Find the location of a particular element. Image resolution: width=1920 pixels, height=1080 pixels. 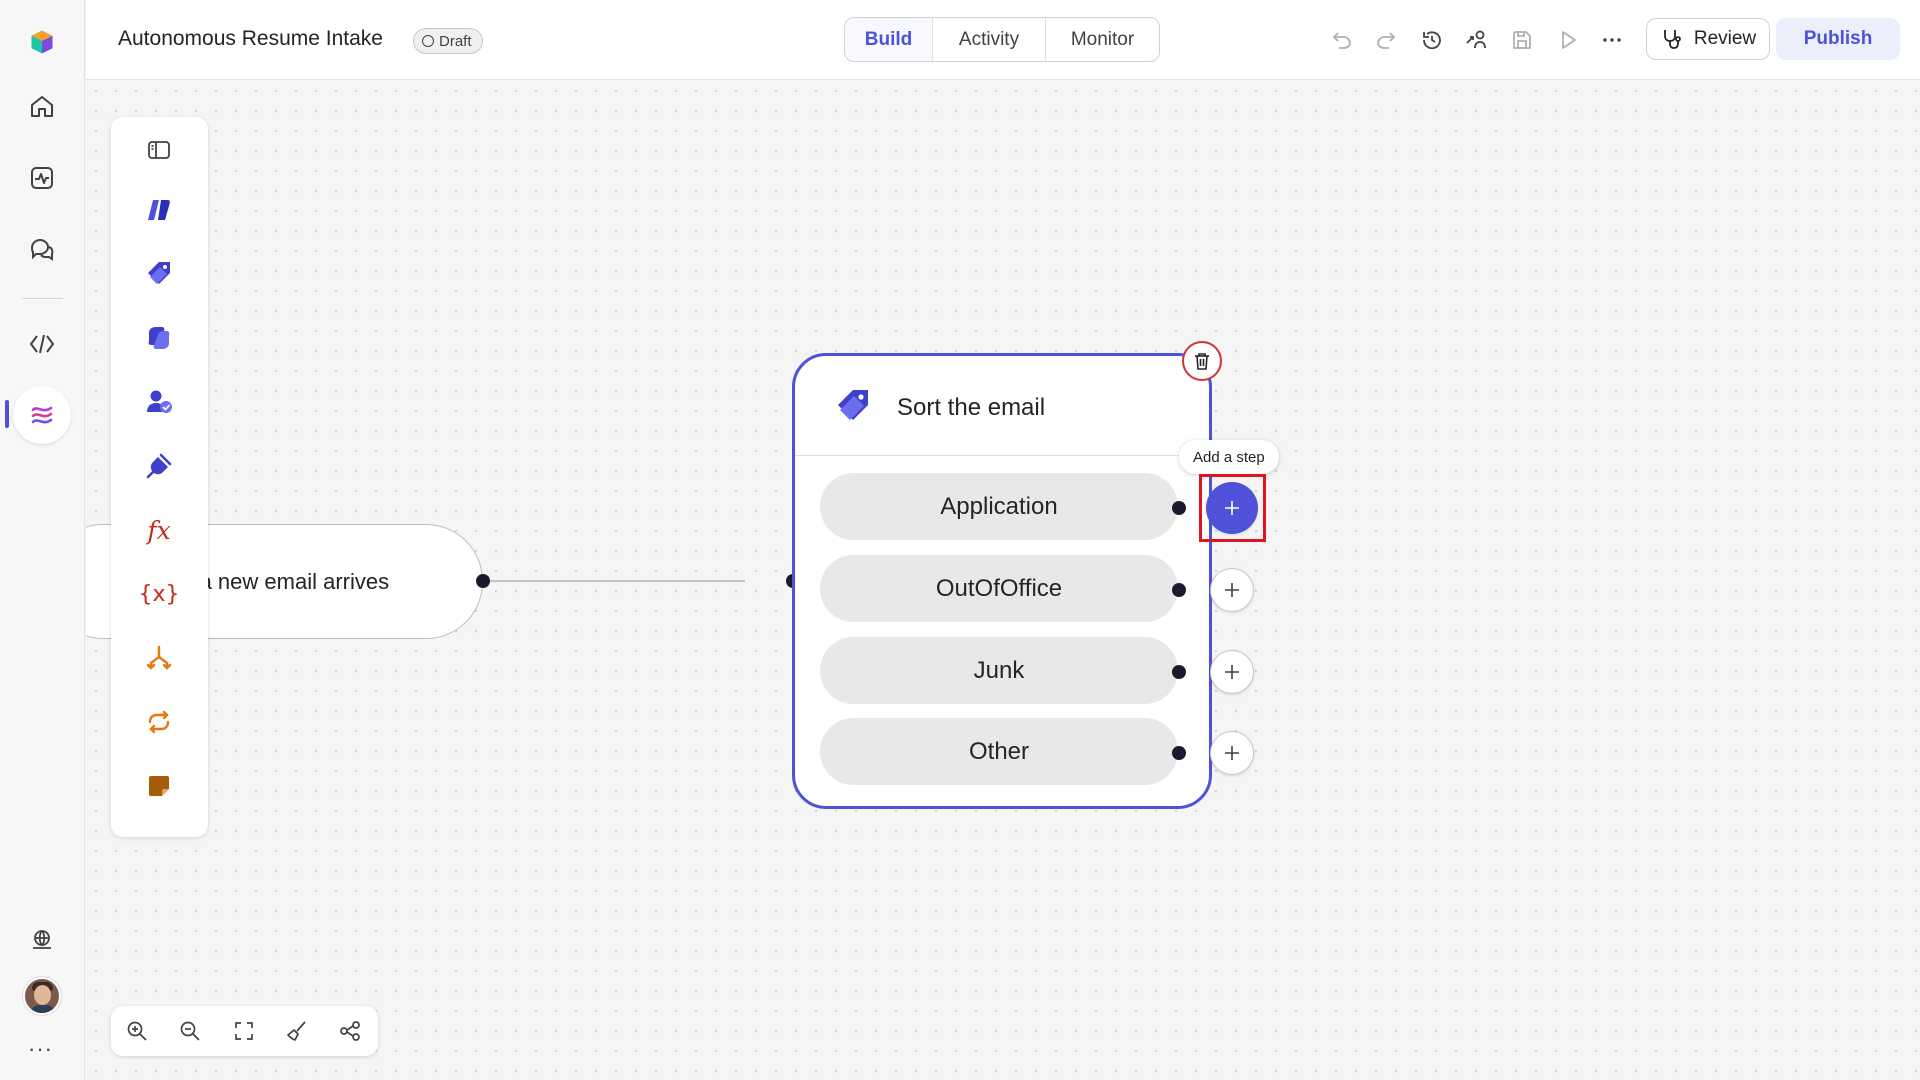

delete-node-button is located at coordinates (1202, 361).